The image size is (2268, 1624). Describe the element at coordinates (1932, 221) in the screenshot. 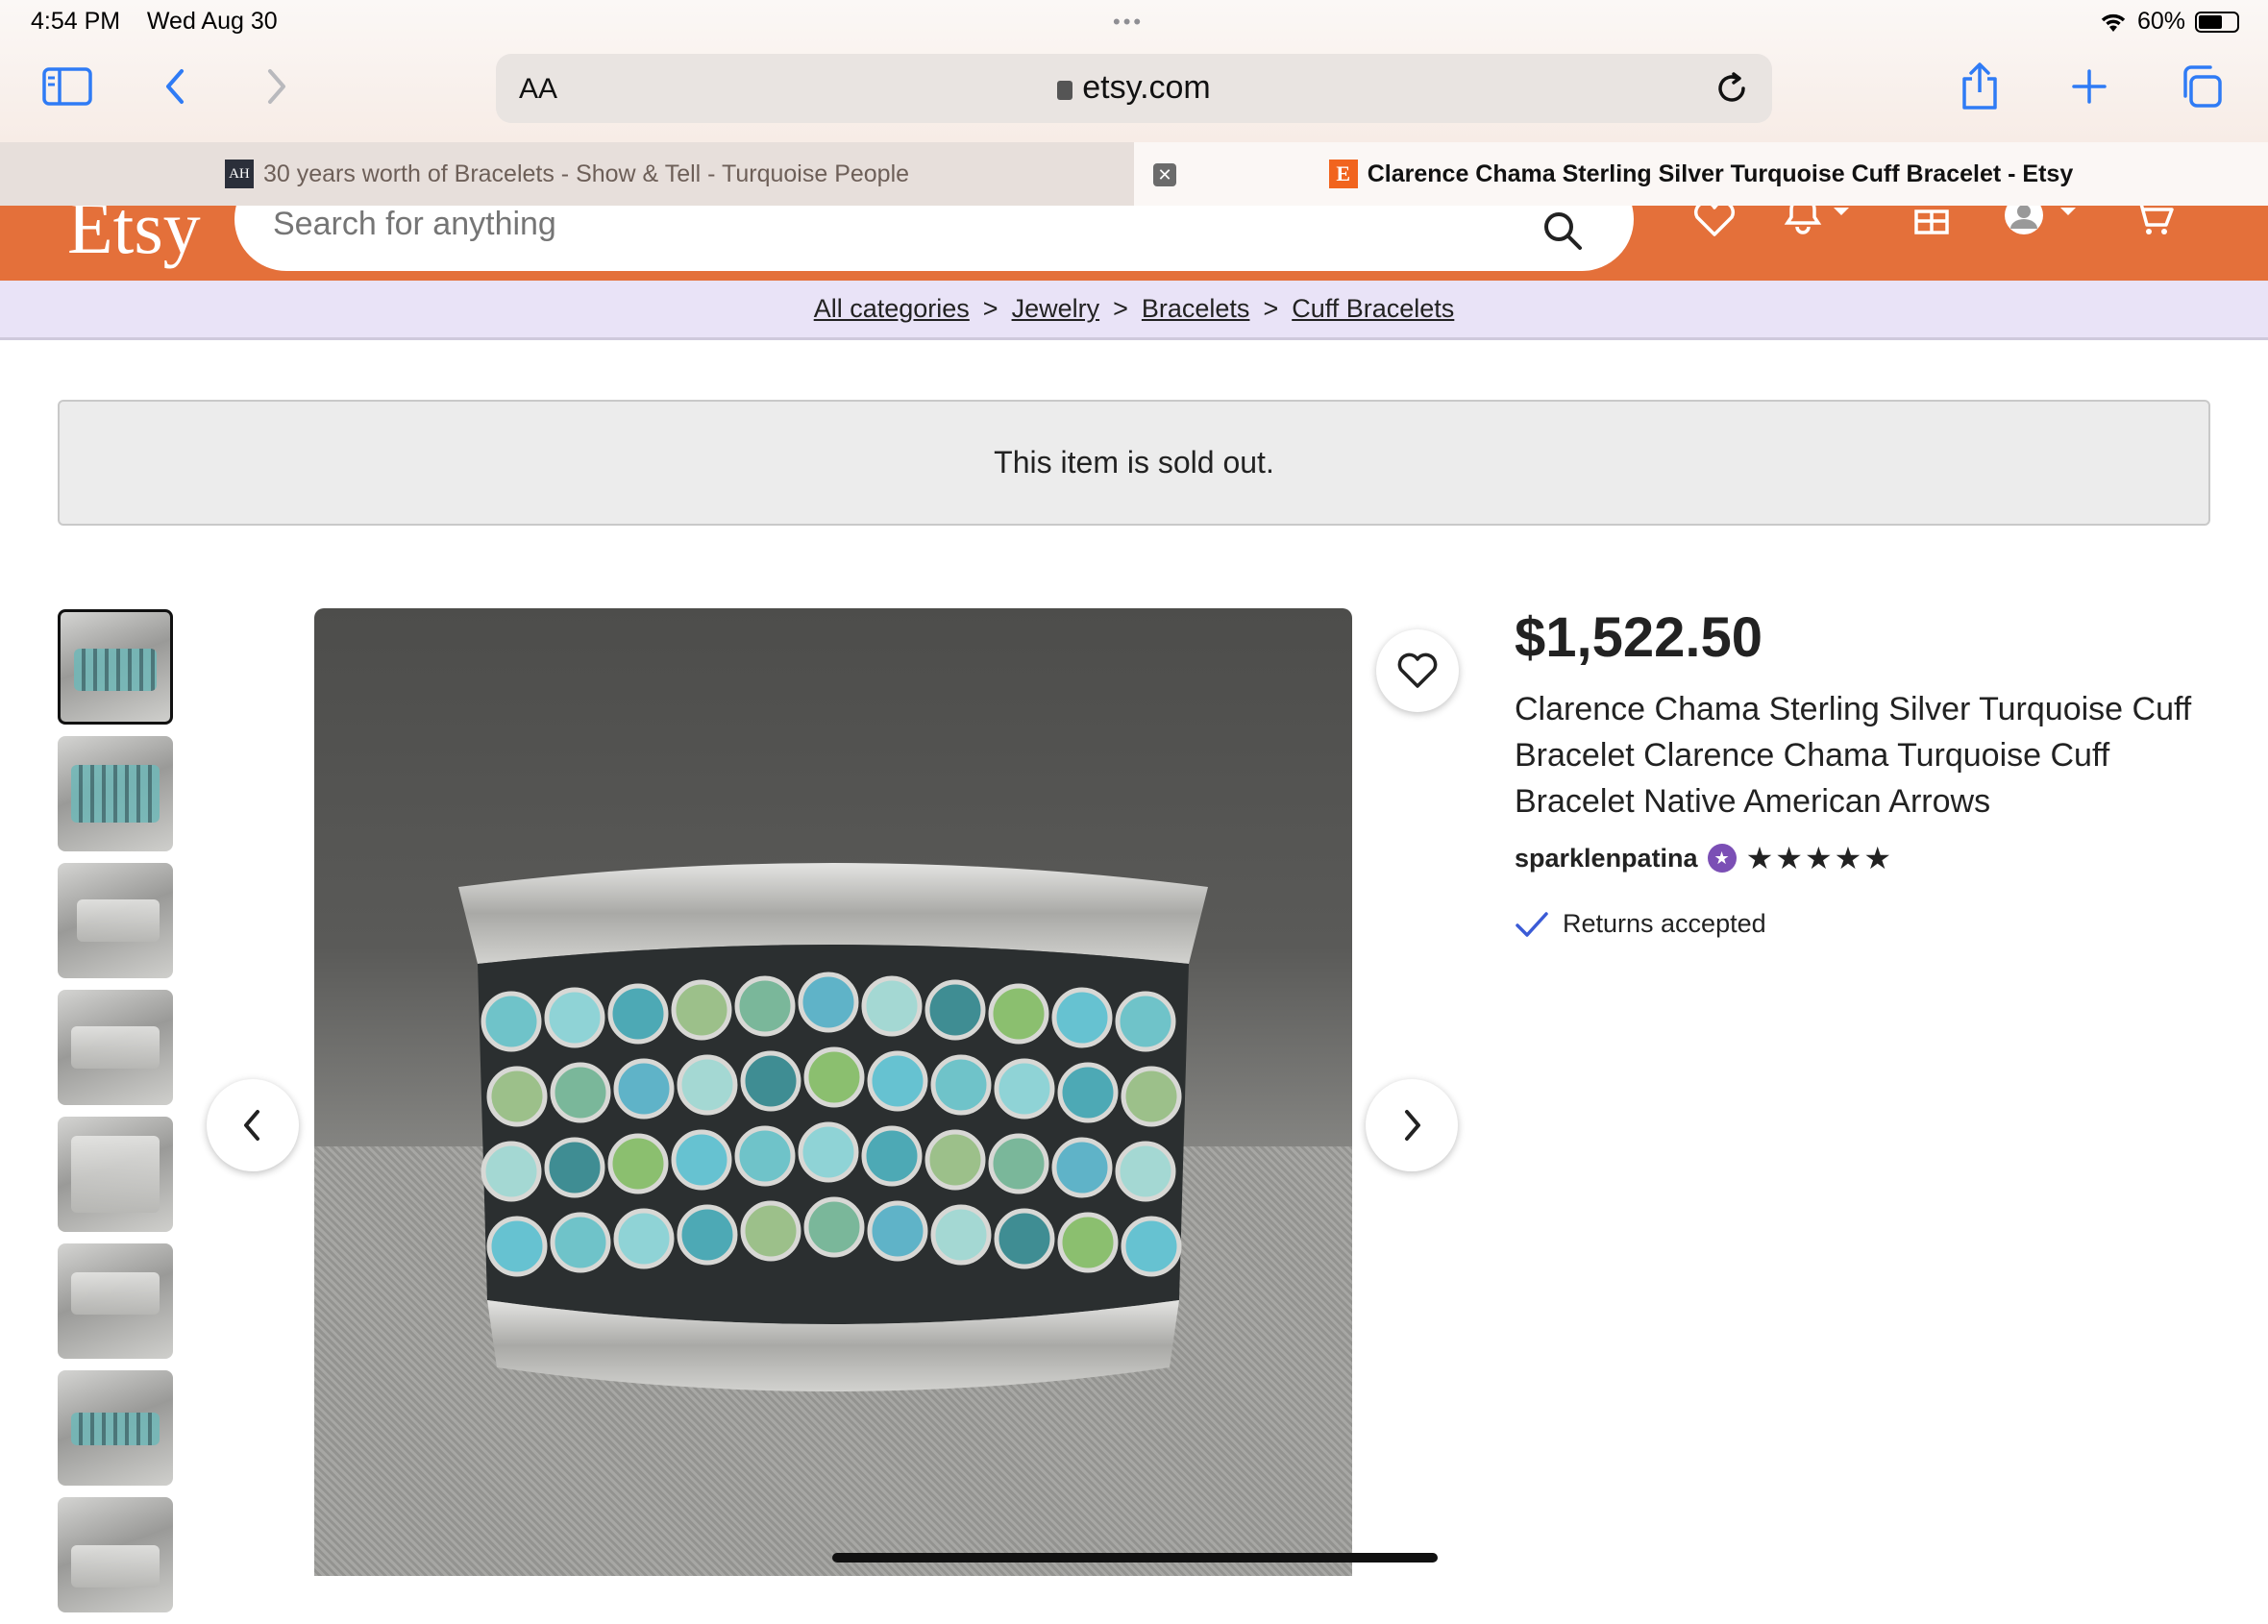

I see `gift-icon` at that location.